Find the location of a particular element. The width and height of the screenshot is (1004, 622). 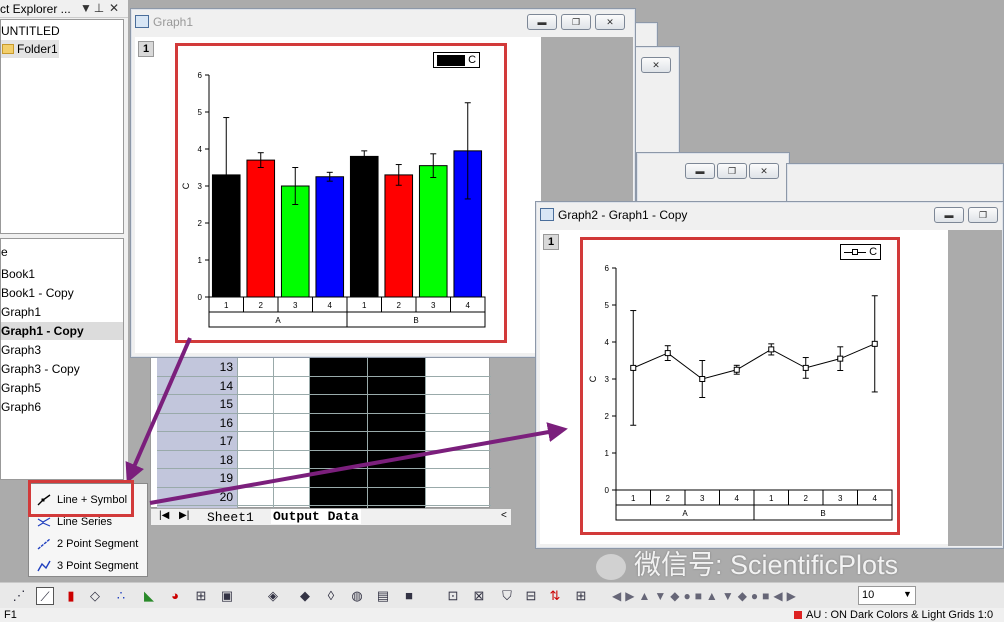

list-item: Graph3 - Copy is located at coordinates (40, 369).